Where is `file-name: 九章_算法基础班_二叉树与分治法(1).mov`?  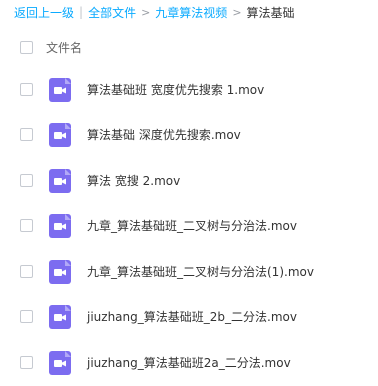
file-name: 九章_算法基础班_二叉树与分治法(1).mov is located at coordinates (200, 272).